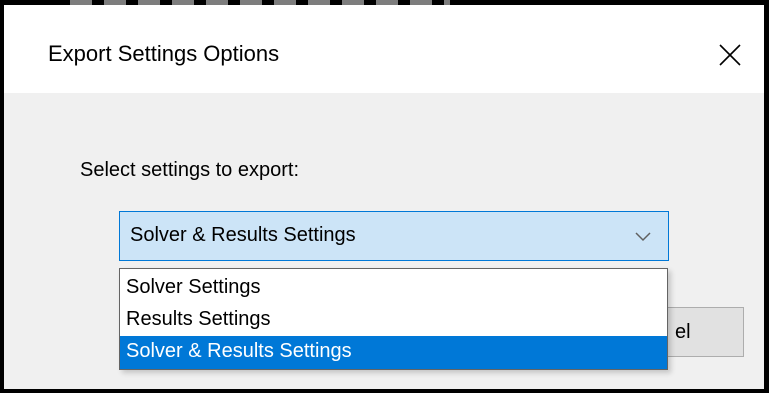 The height and width of the screenshot is (393, 769). What do you see at coordinates (190, 170) in the screenshot?
I see `export-prompt-label: Select settings to export:` at bounding box center [190, 170].